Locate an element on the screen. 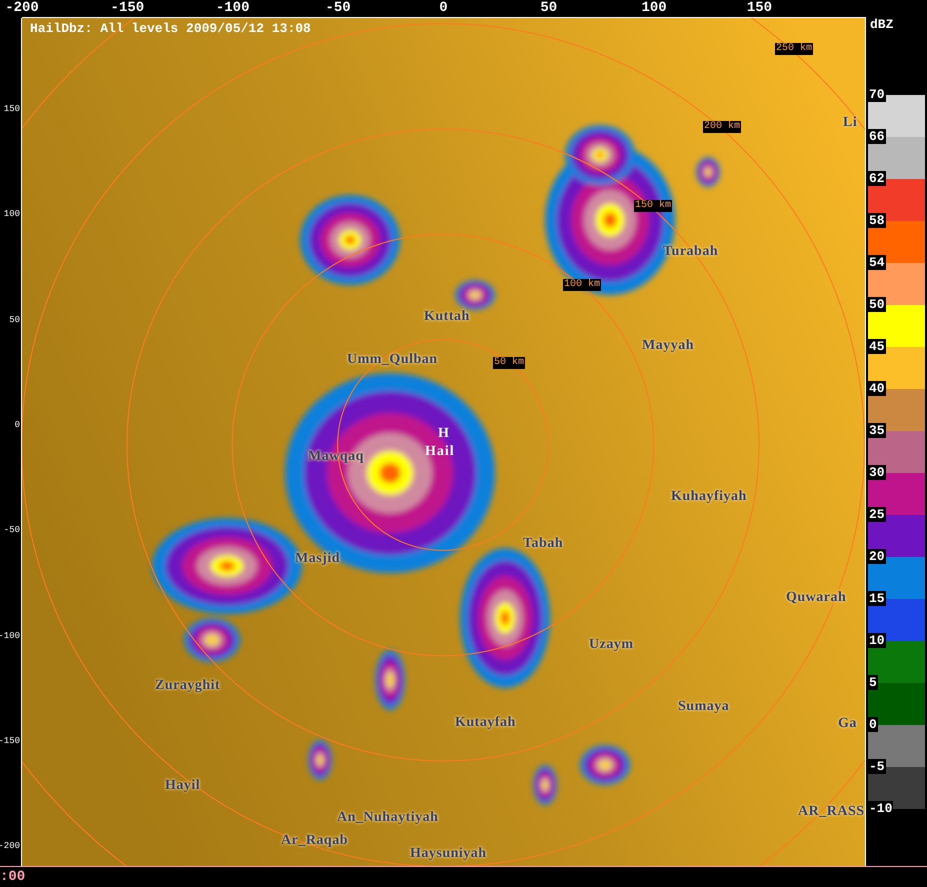 This screenshot has height=887, width=927. legend-label: 5 is located at coordinates (873, 682).